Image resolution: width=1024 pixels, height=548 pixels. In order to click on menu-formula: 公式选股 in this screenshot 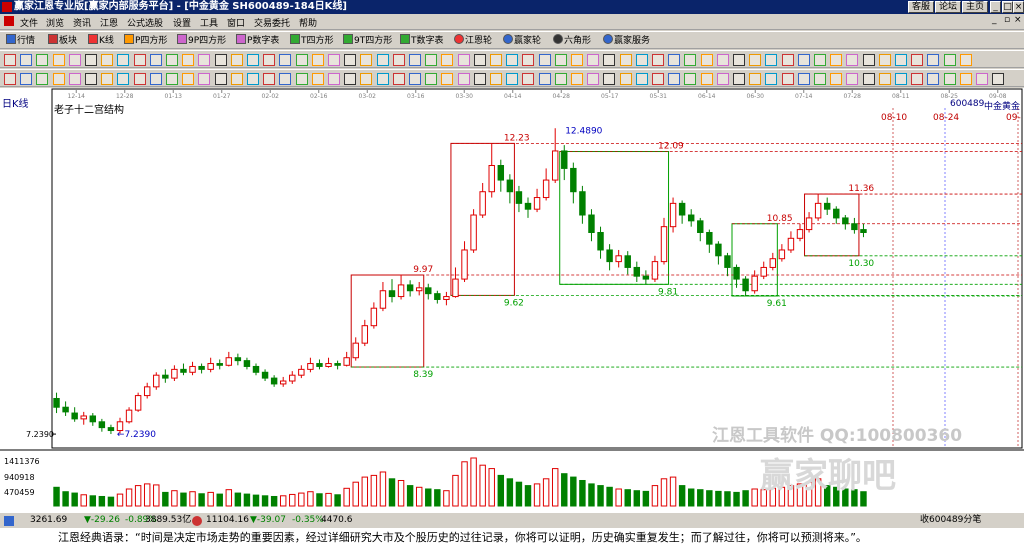, I will do `click(145, 22)`.